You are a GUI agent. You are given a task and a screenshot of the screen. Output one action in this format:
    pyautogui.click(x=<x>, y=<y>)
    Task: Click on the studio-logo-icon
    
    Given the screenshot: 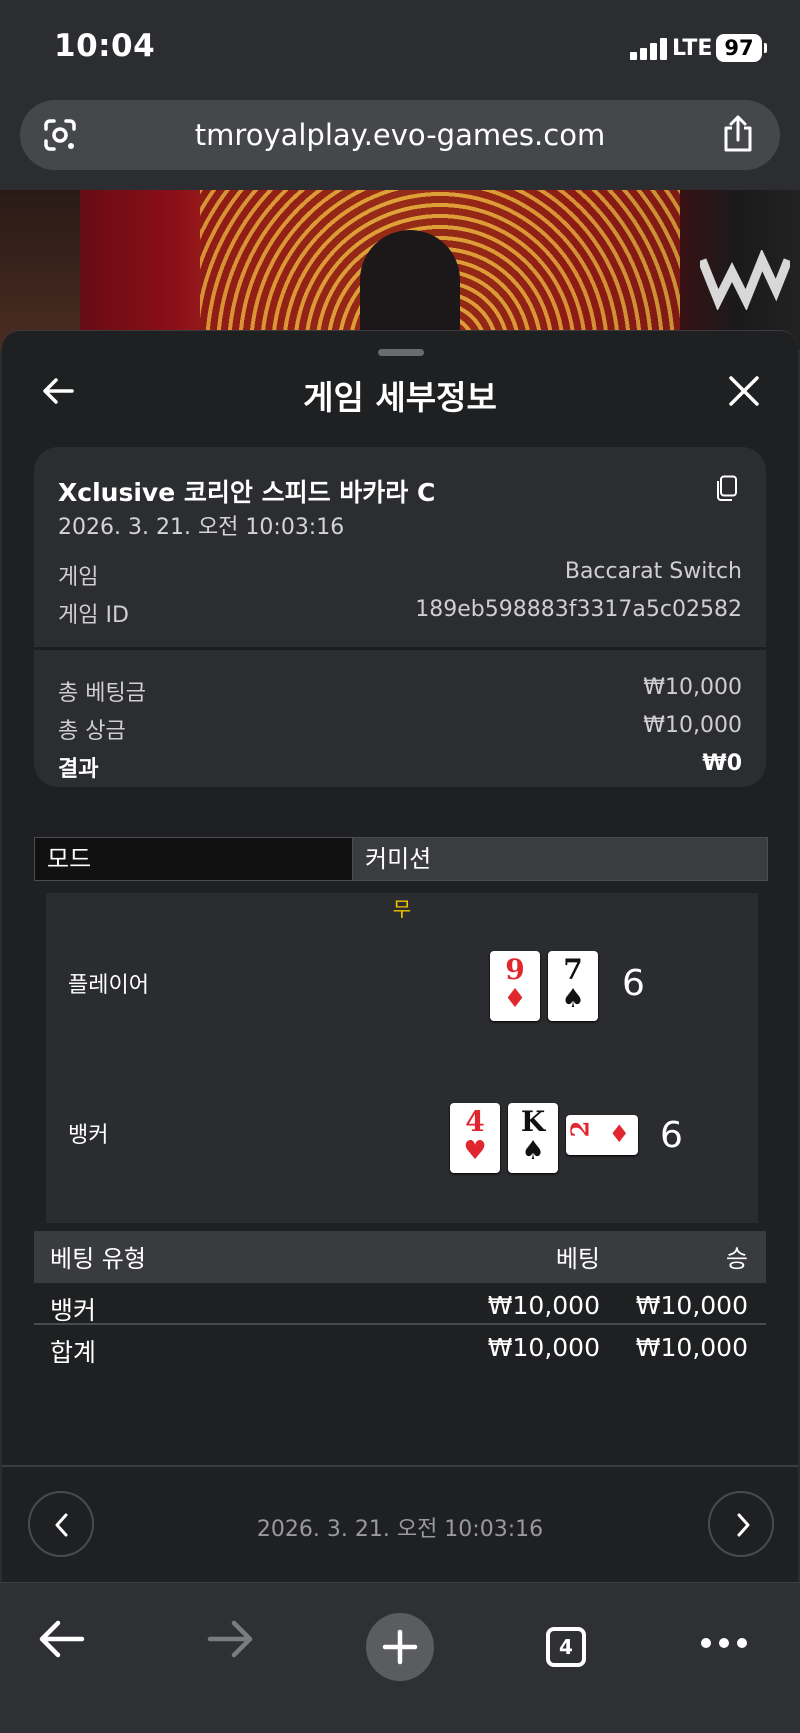 What is the action you would take?
    pyautogui.click(x=745, y=280)
    